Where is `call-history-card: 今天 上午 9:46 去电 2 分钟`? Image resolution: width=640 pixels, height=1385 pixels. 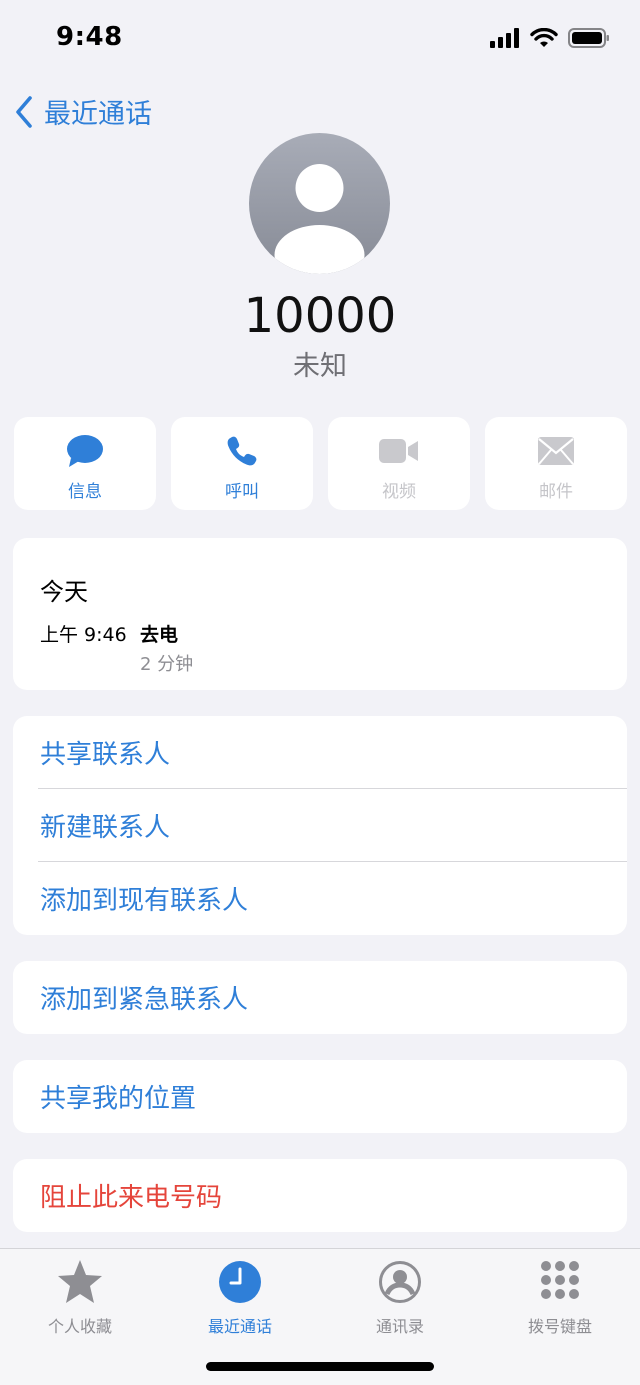 call-history-card: 今天 上午 9:46 去电 2 分钟 is located at coordinates (320, 614).